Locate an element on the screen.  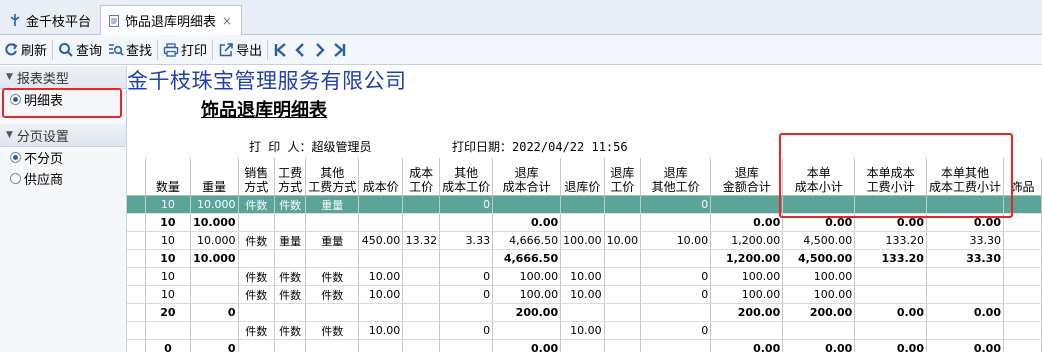
tab-return-detail: 饰品退库明细表 × is located at coordinates (171, 20).